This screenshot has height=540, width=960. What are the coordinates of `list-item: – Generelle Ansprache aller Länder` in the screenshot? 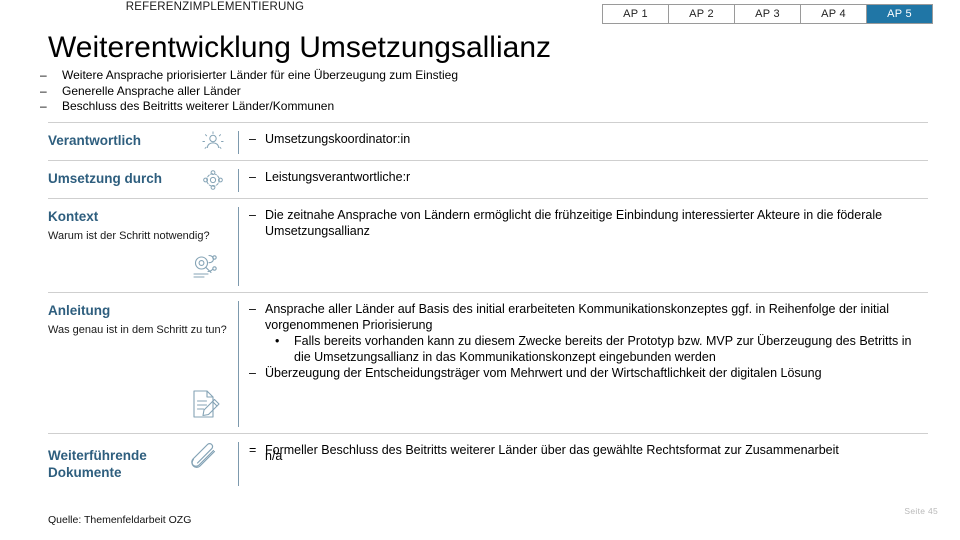 It's located at (370, 92).